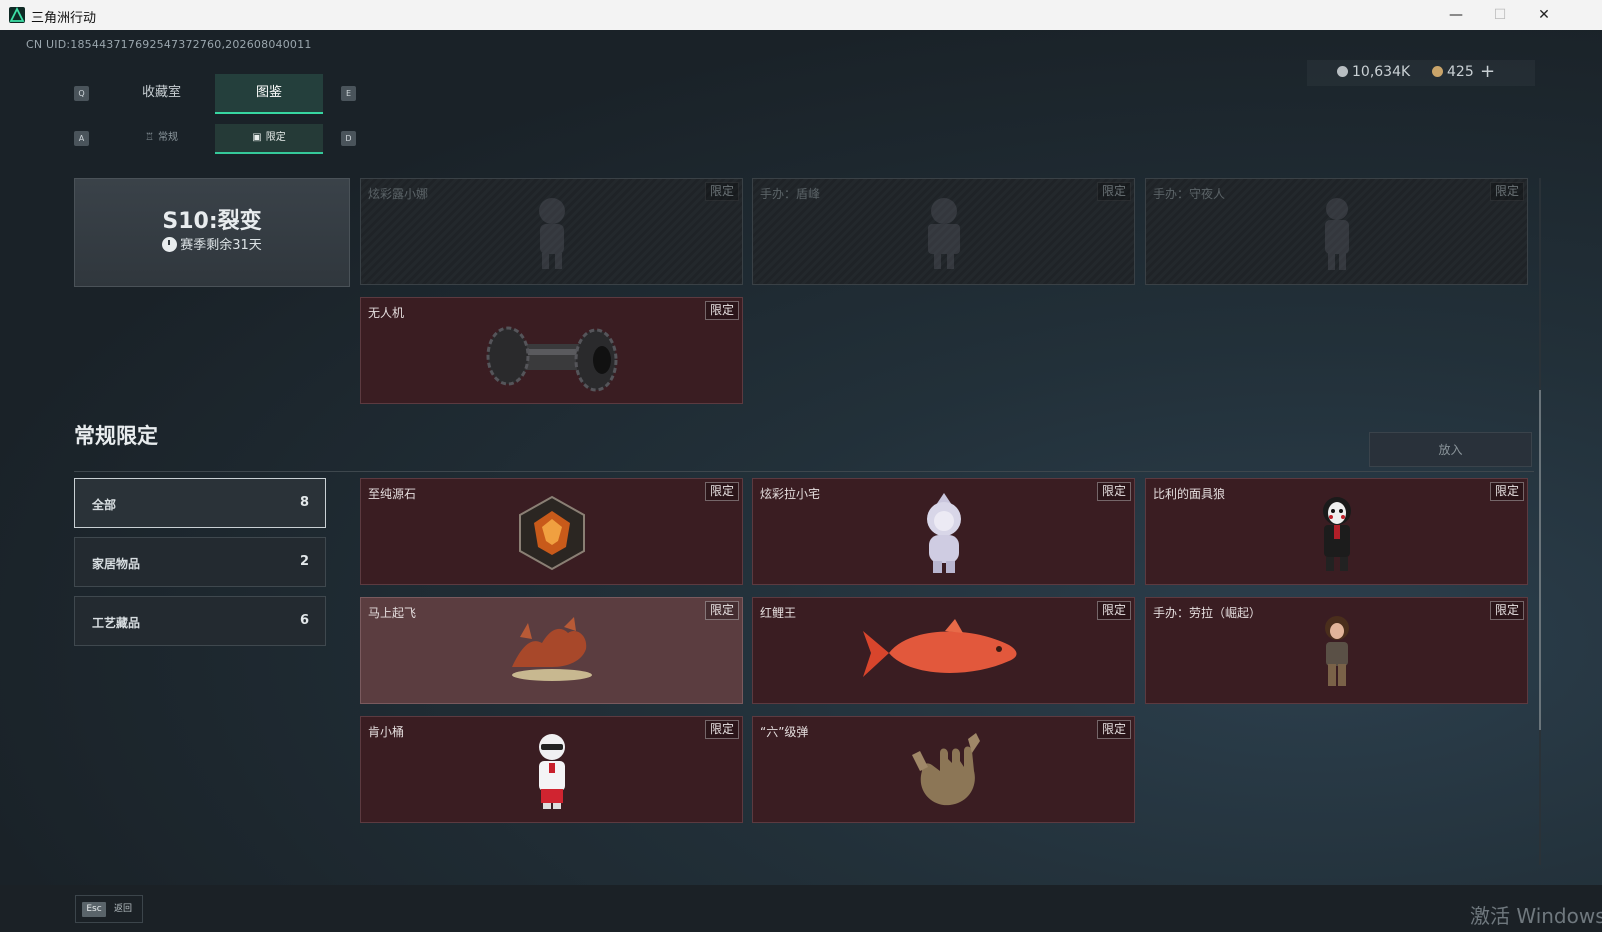 This screenshot has height=932, width=1602. Describe the element at coordinates (275, 137) in the screenshot. I see `subtab-limited-label: 限定` at that location.